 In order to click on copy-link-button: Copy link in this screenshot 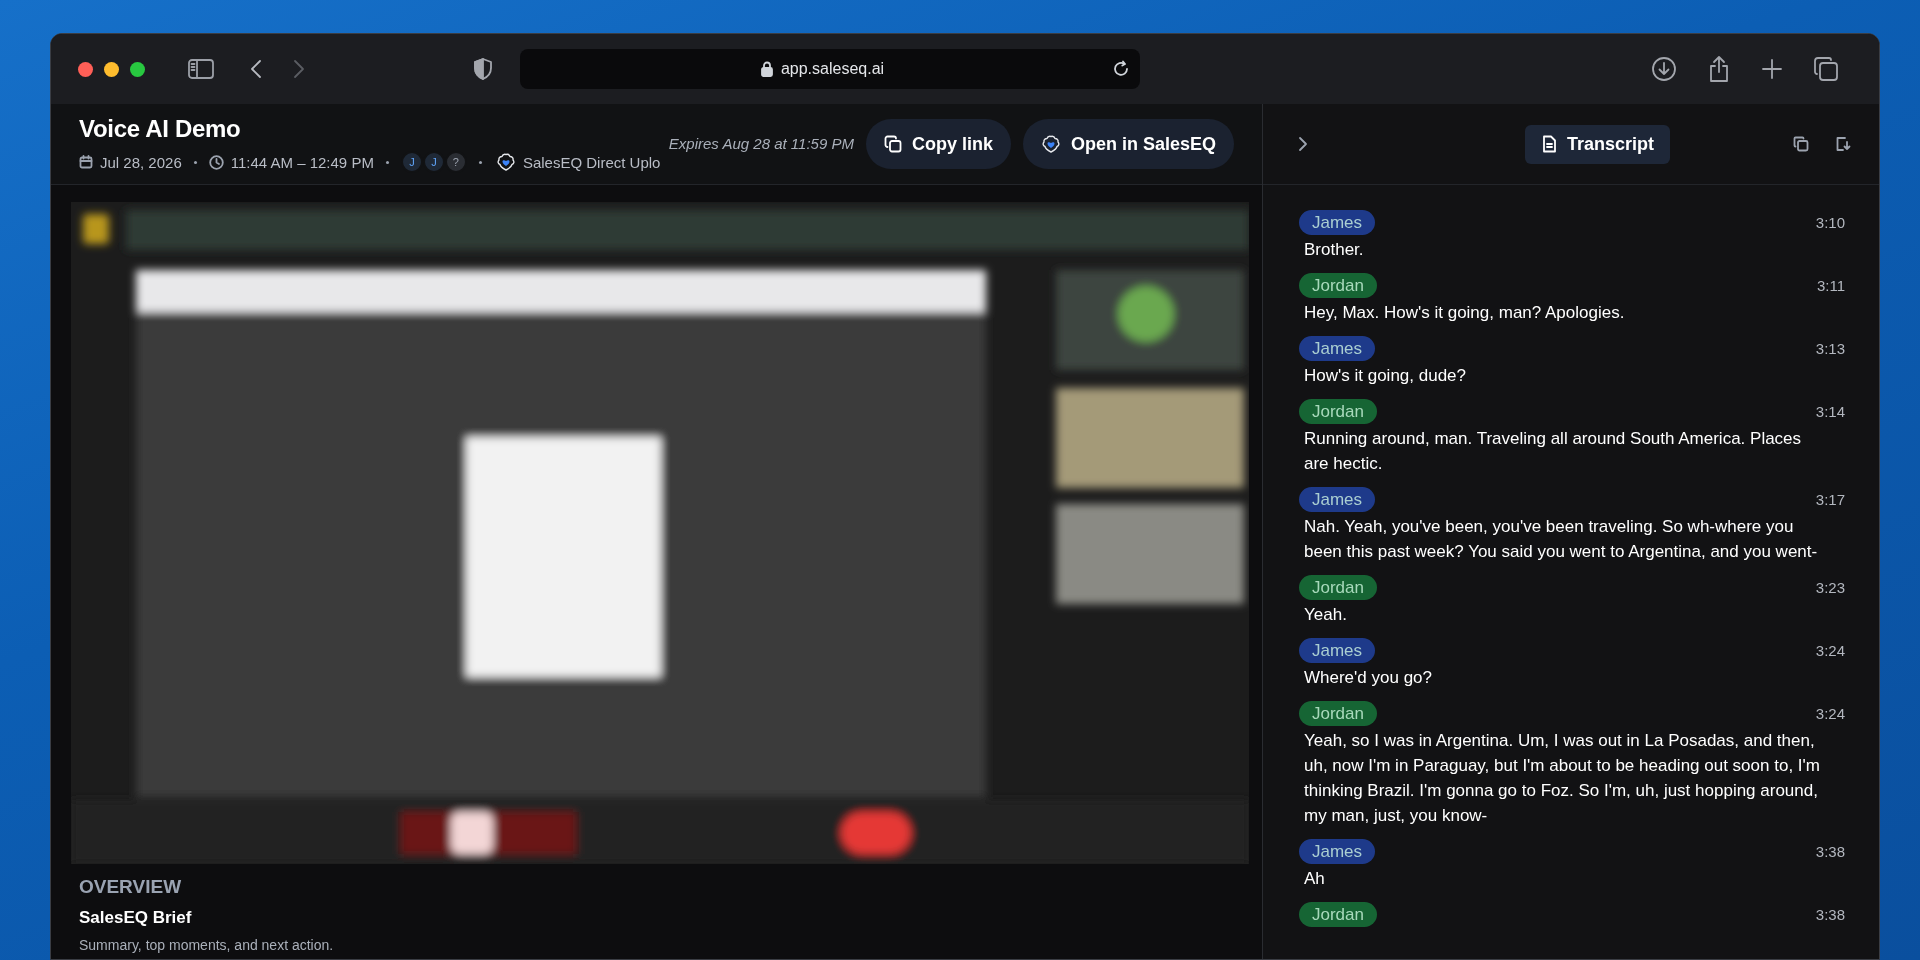, I will do `click(938, 144)`.